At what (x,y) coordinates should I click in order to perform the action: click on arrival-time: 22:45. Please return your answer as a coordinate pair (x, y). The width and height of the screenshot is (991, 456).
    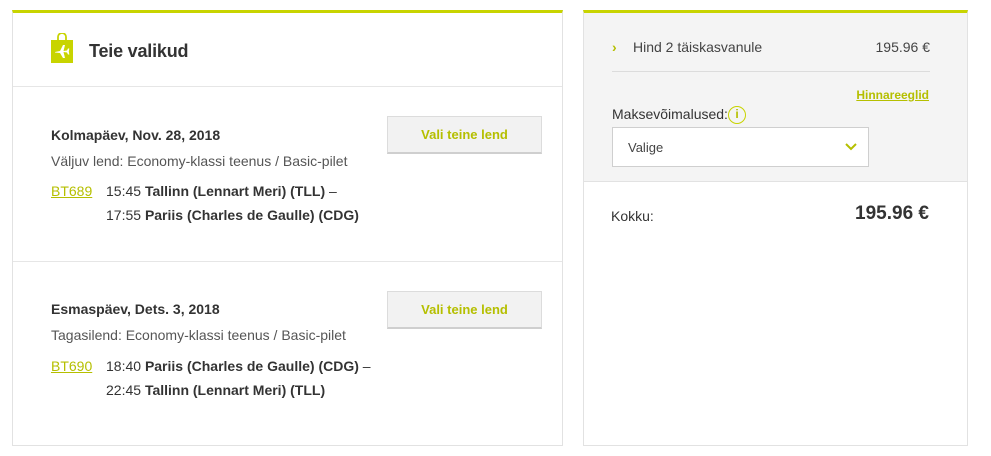
    Looking at the image, I should click on (124, 390).